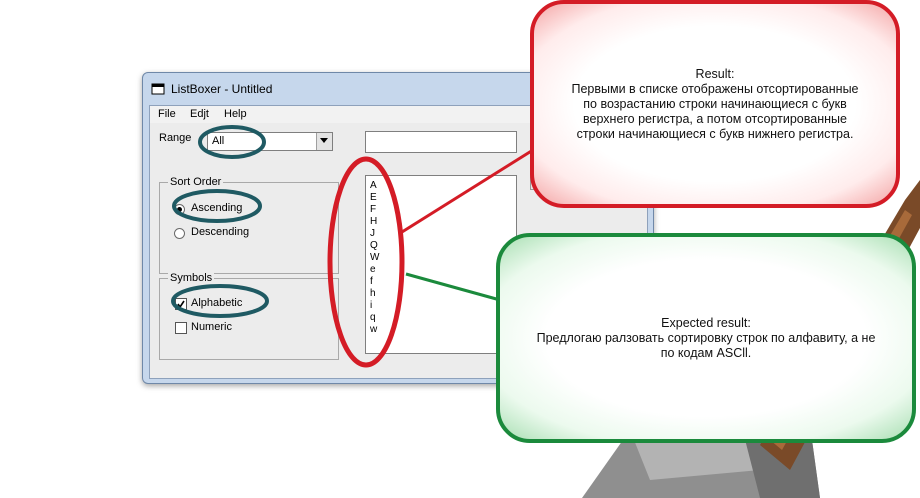 The width and height of the screenshot is (920, 498). What do you see at coordinates (249, 316) in the screenshot?
I see `symbols-group: Symbols` at bounding box center [249, 316].